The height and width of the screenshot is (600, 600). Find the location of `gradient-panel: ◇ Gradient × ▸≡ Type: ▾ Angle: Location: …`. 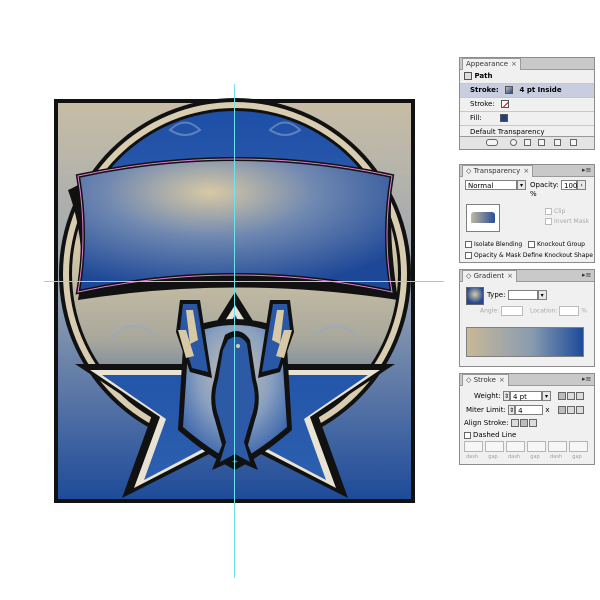

gradient-panel: ◇ Gradient × ▸≡ Type: ▾ Angle: Location: … is located at coordinates (527, 318).